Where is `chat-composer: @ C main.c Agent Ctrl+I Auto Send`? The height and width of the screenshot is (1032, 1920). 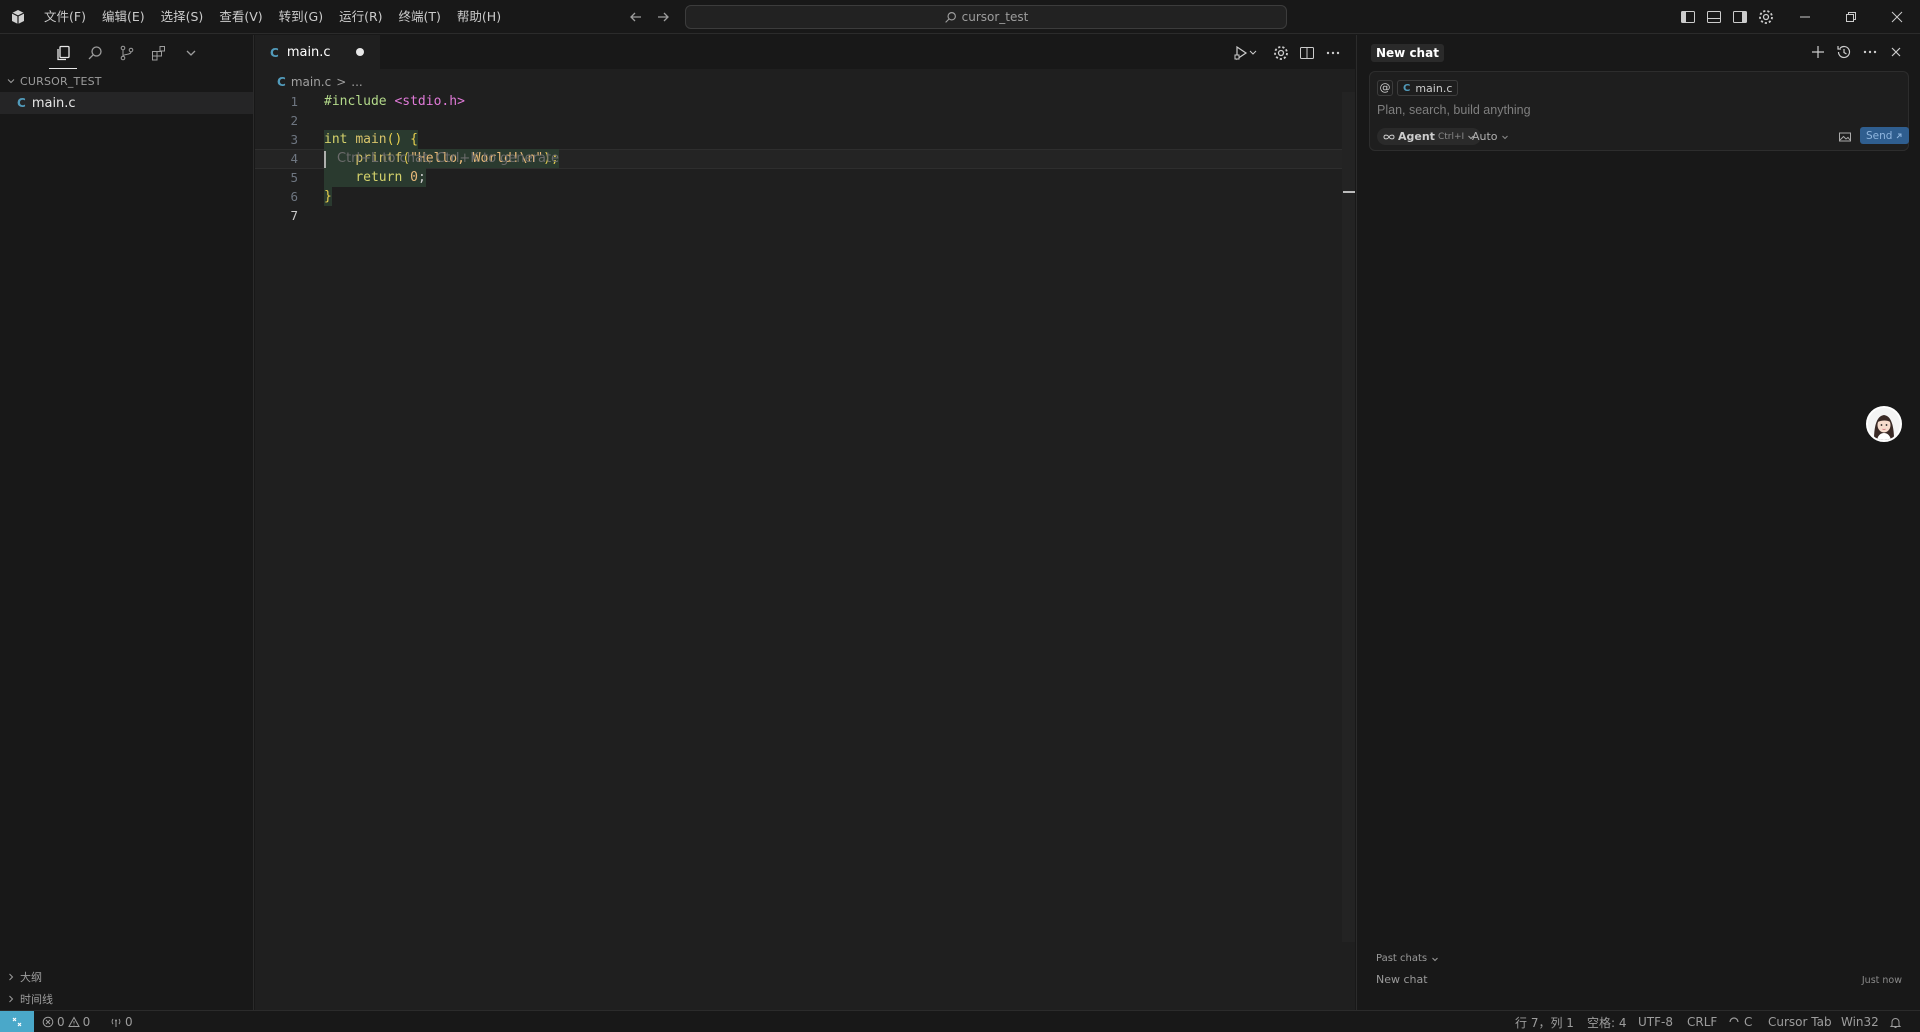 chat-composer: @ C main.c Agent Ctrl+I Auto Send is located at coordinates (1639, 111).